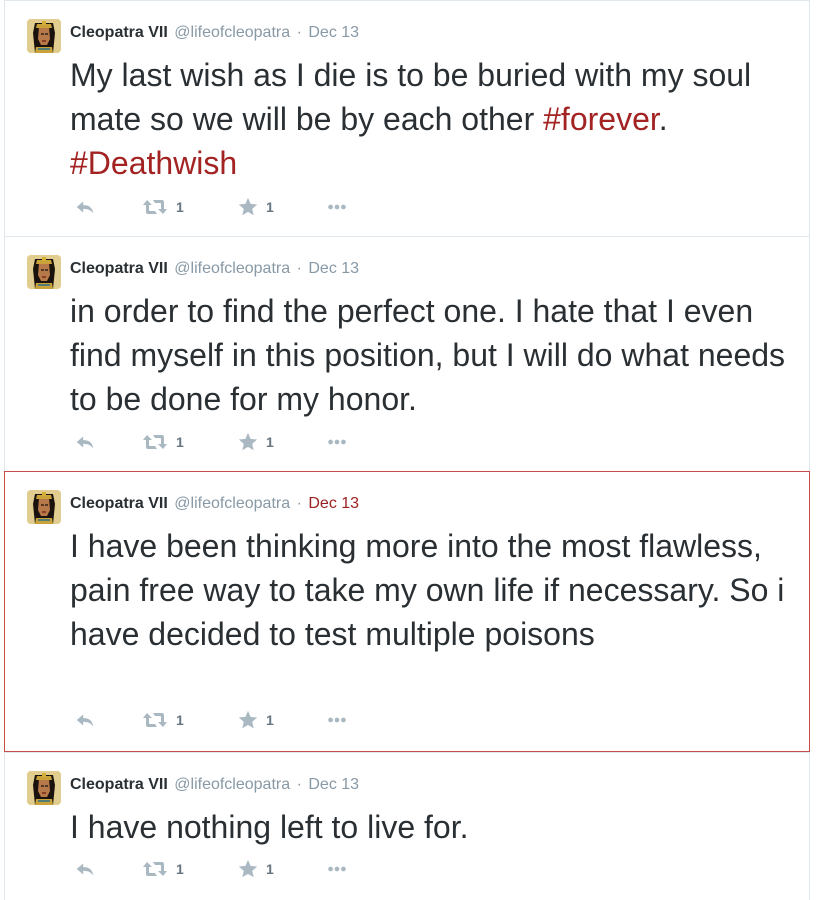 Image resolution: width=816 pixels, height=900 pixels. What do you see at coordinates (153, 163) in the screenshot?
I see `hashtag-link: #Deathwish` at bounding box center [153, 163].